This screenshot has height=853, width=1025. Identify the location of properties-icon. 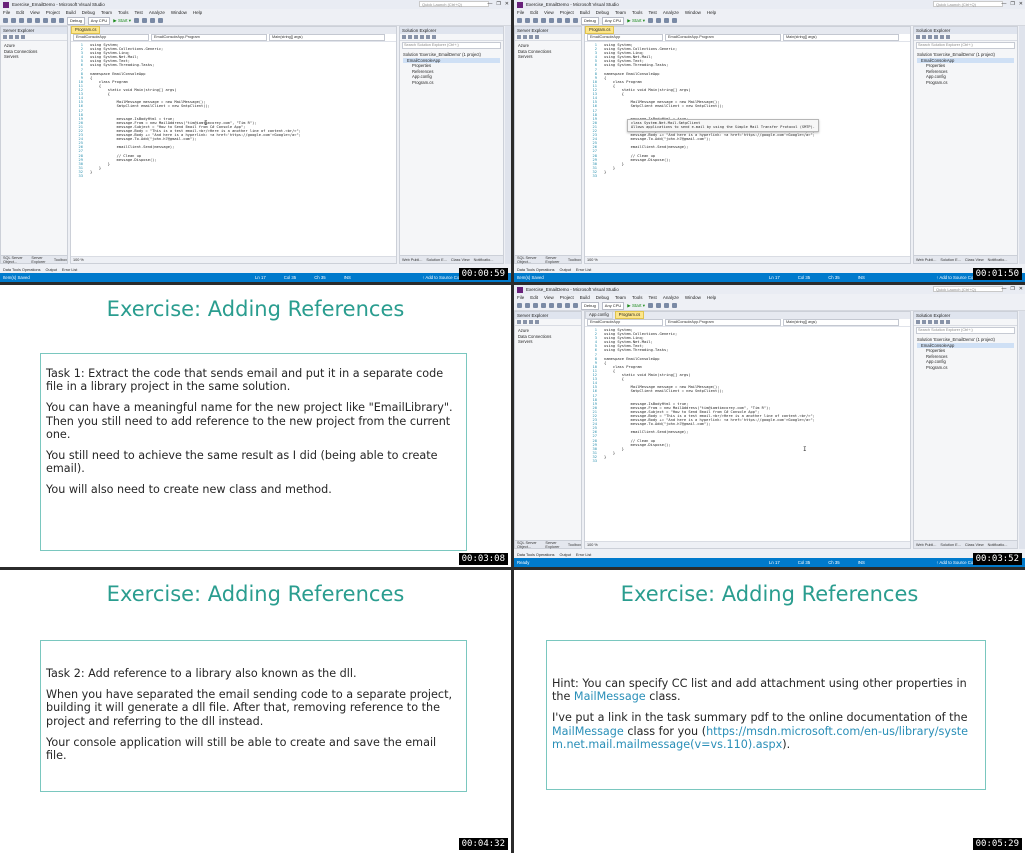
(948, 37).